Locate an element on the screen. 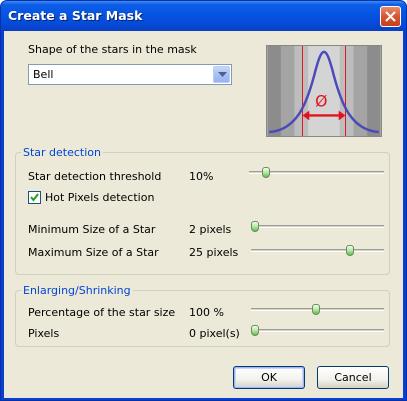 This screenshot has width=407, height=401. threshold-value: 10% is located at coordinates (201, 176).